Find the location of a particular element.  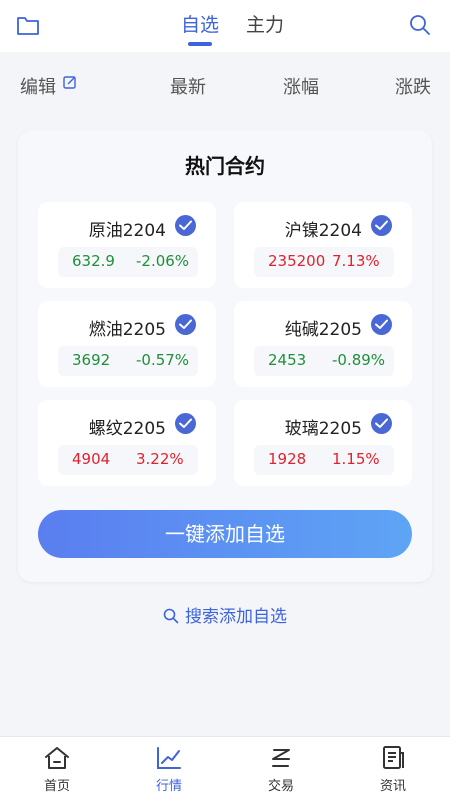

chart-icon is located at coordinates (169, 758).